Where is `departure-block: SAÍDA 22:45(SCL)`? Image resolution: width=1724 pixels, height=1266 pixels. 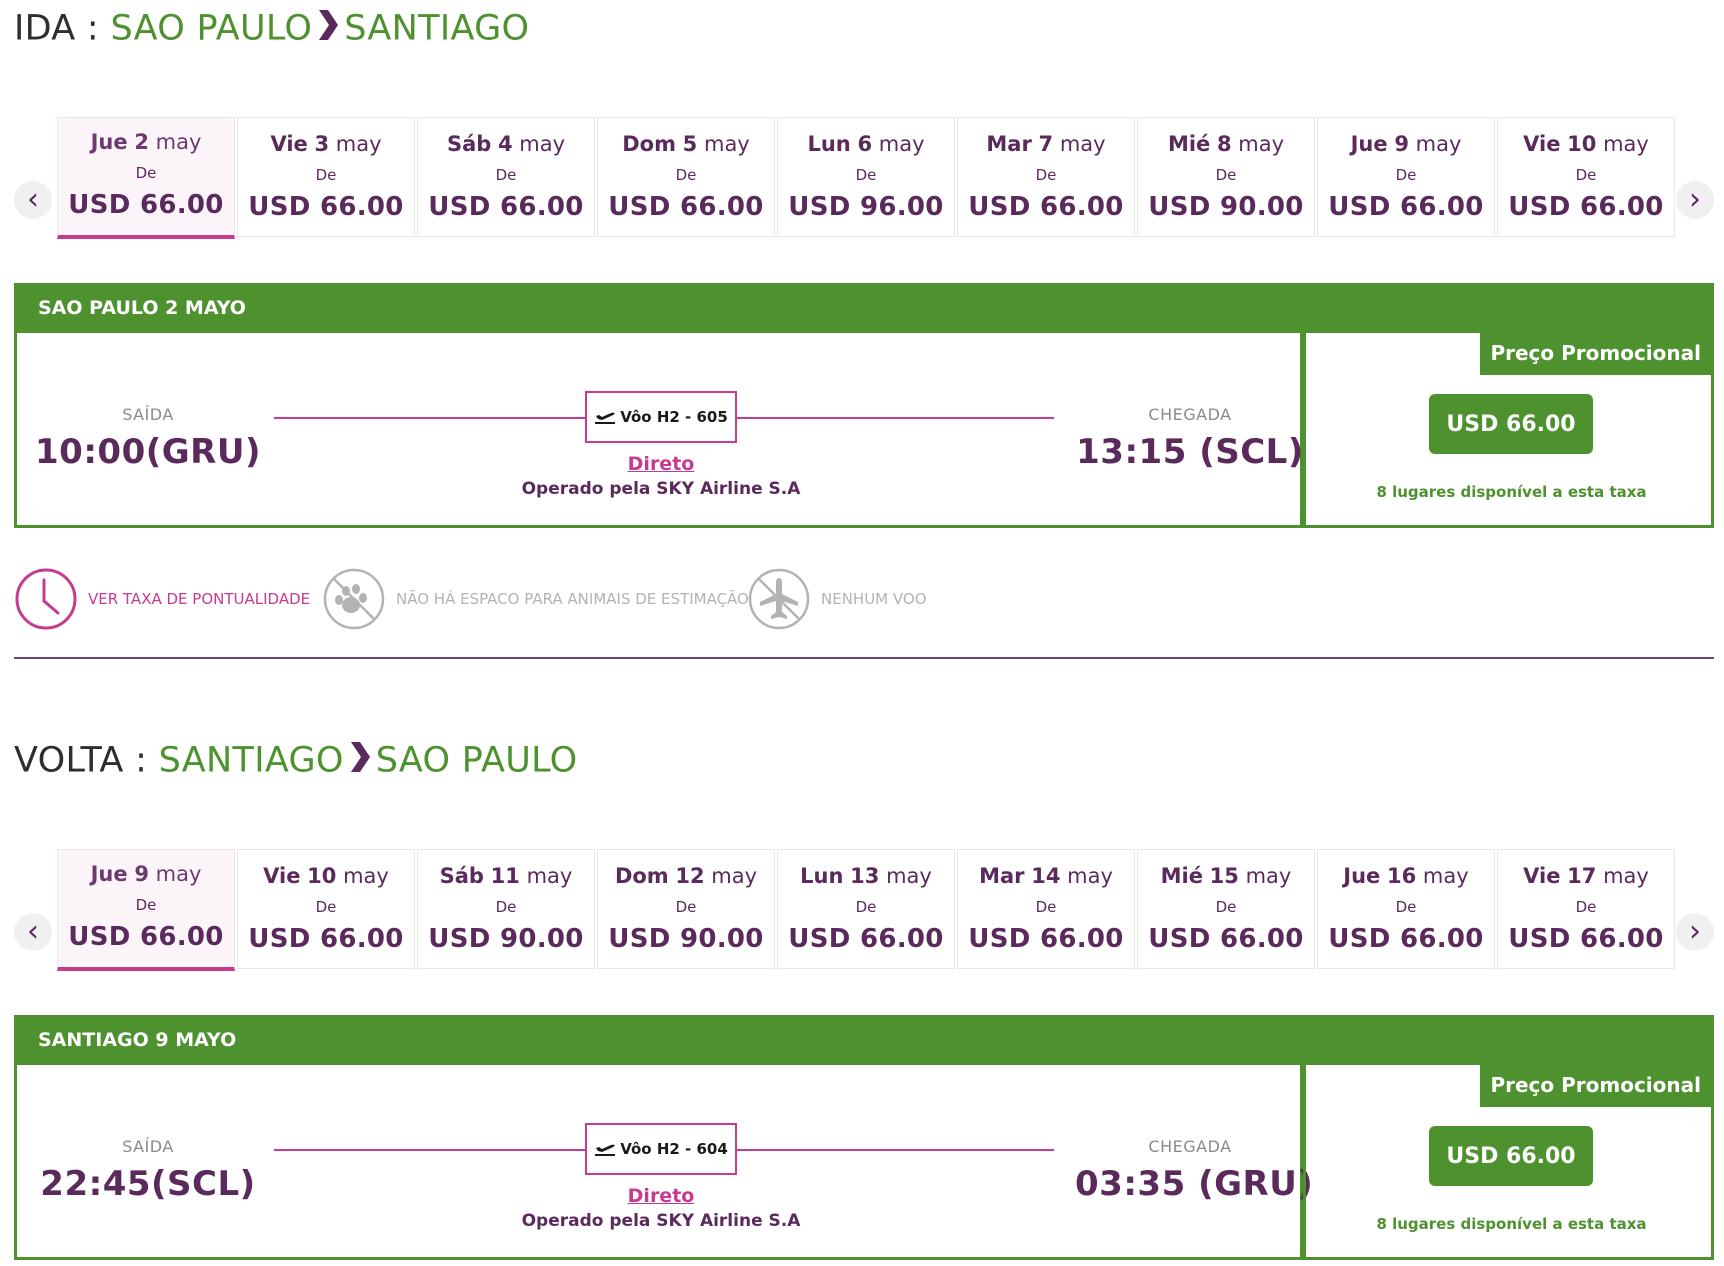 departure-block: SAÍDA 22:45(SCL) is located at coordinates (148, 1170).